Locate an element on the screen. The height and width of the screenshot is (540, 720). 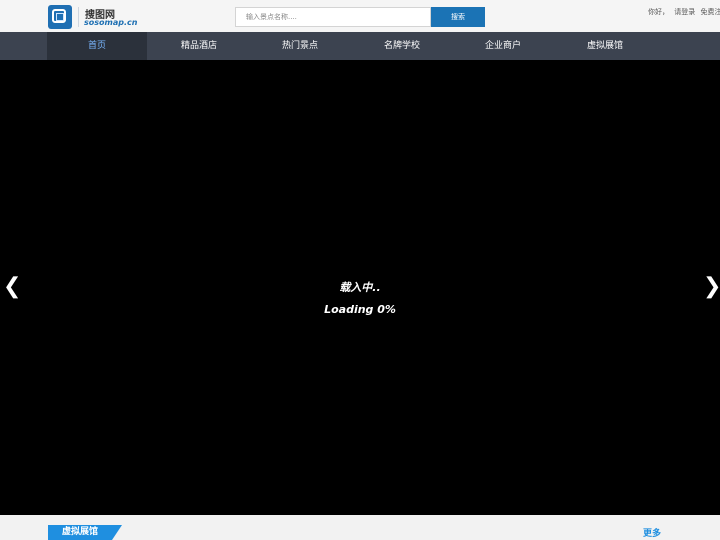
nav-item-merchants: 企业商户 is located at coordinates (503, 46).